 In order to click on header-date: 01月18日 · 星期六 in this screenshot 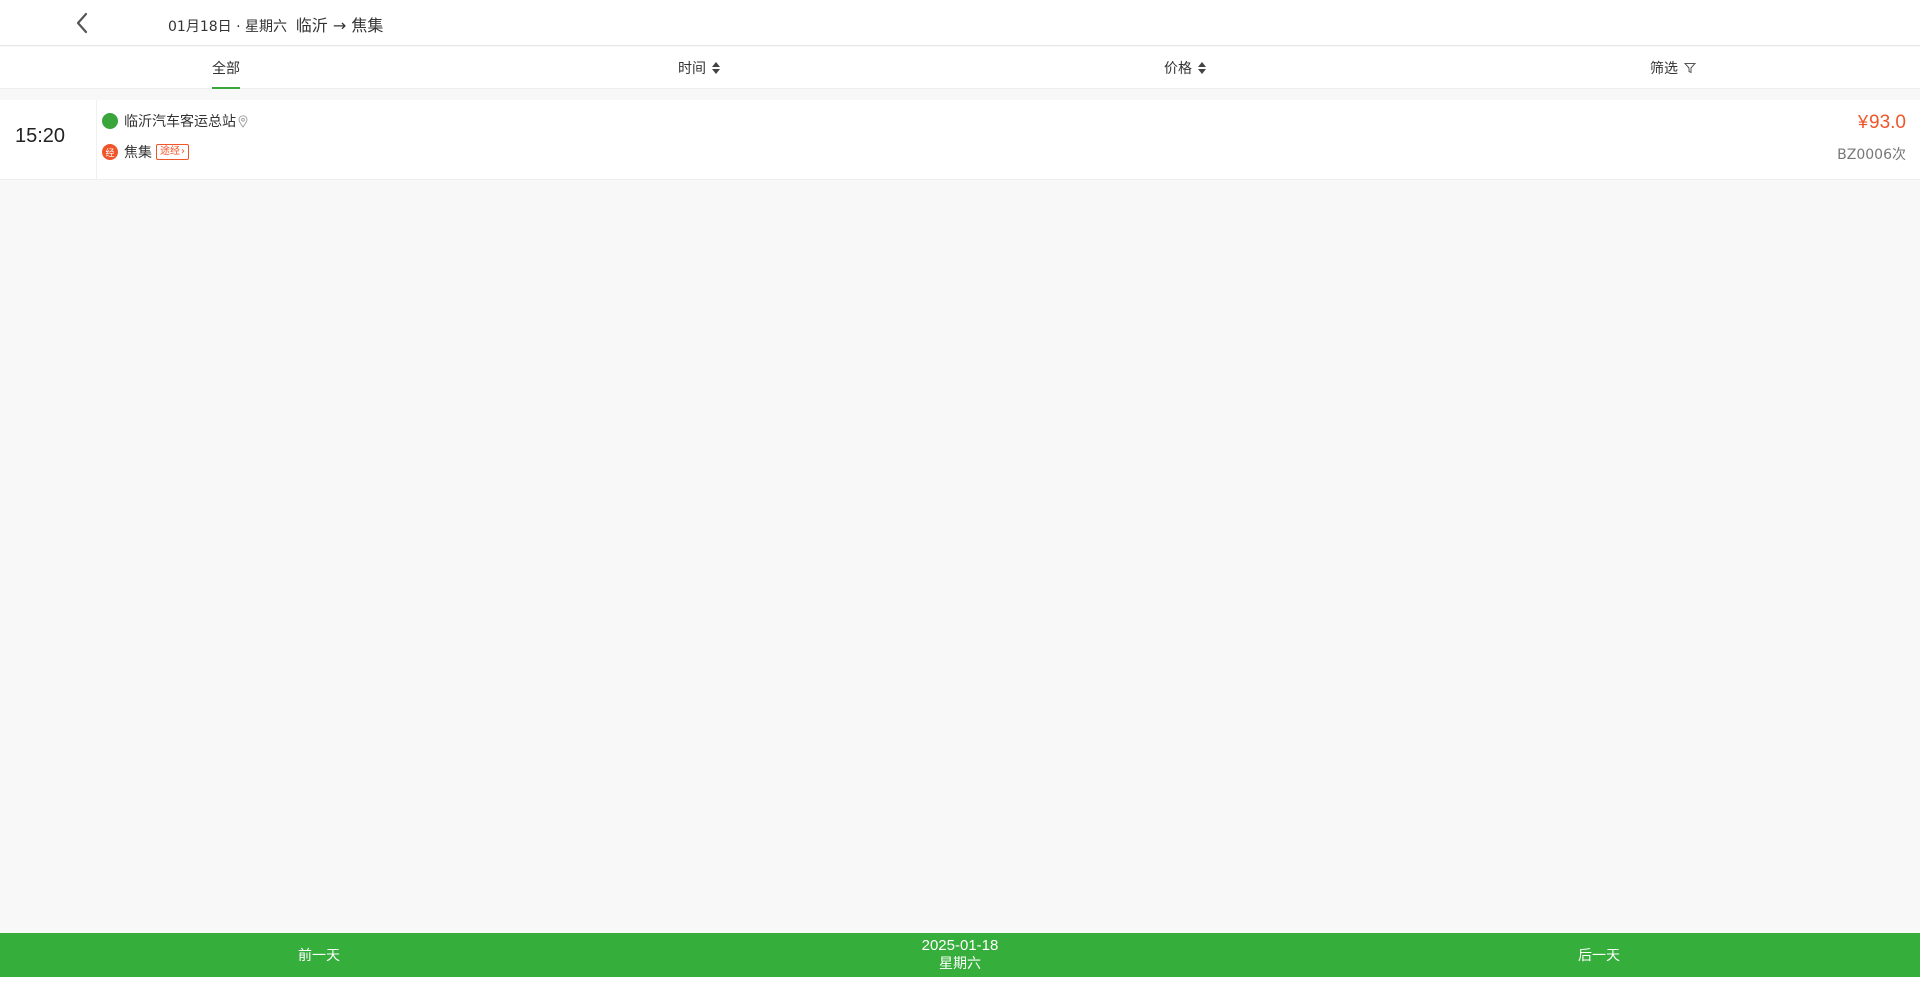, I will do `click(227, 27)`.